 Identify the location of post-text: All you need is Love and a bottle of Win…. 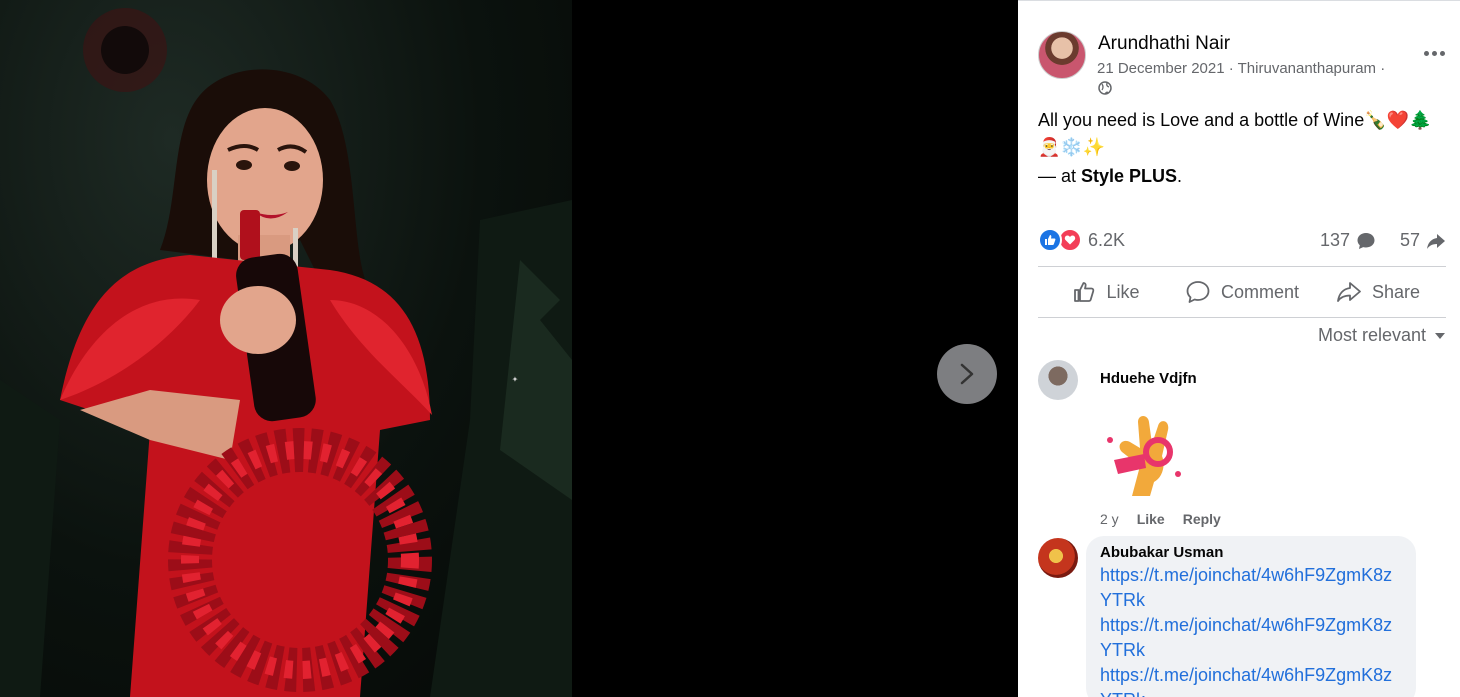
(1235, 133).